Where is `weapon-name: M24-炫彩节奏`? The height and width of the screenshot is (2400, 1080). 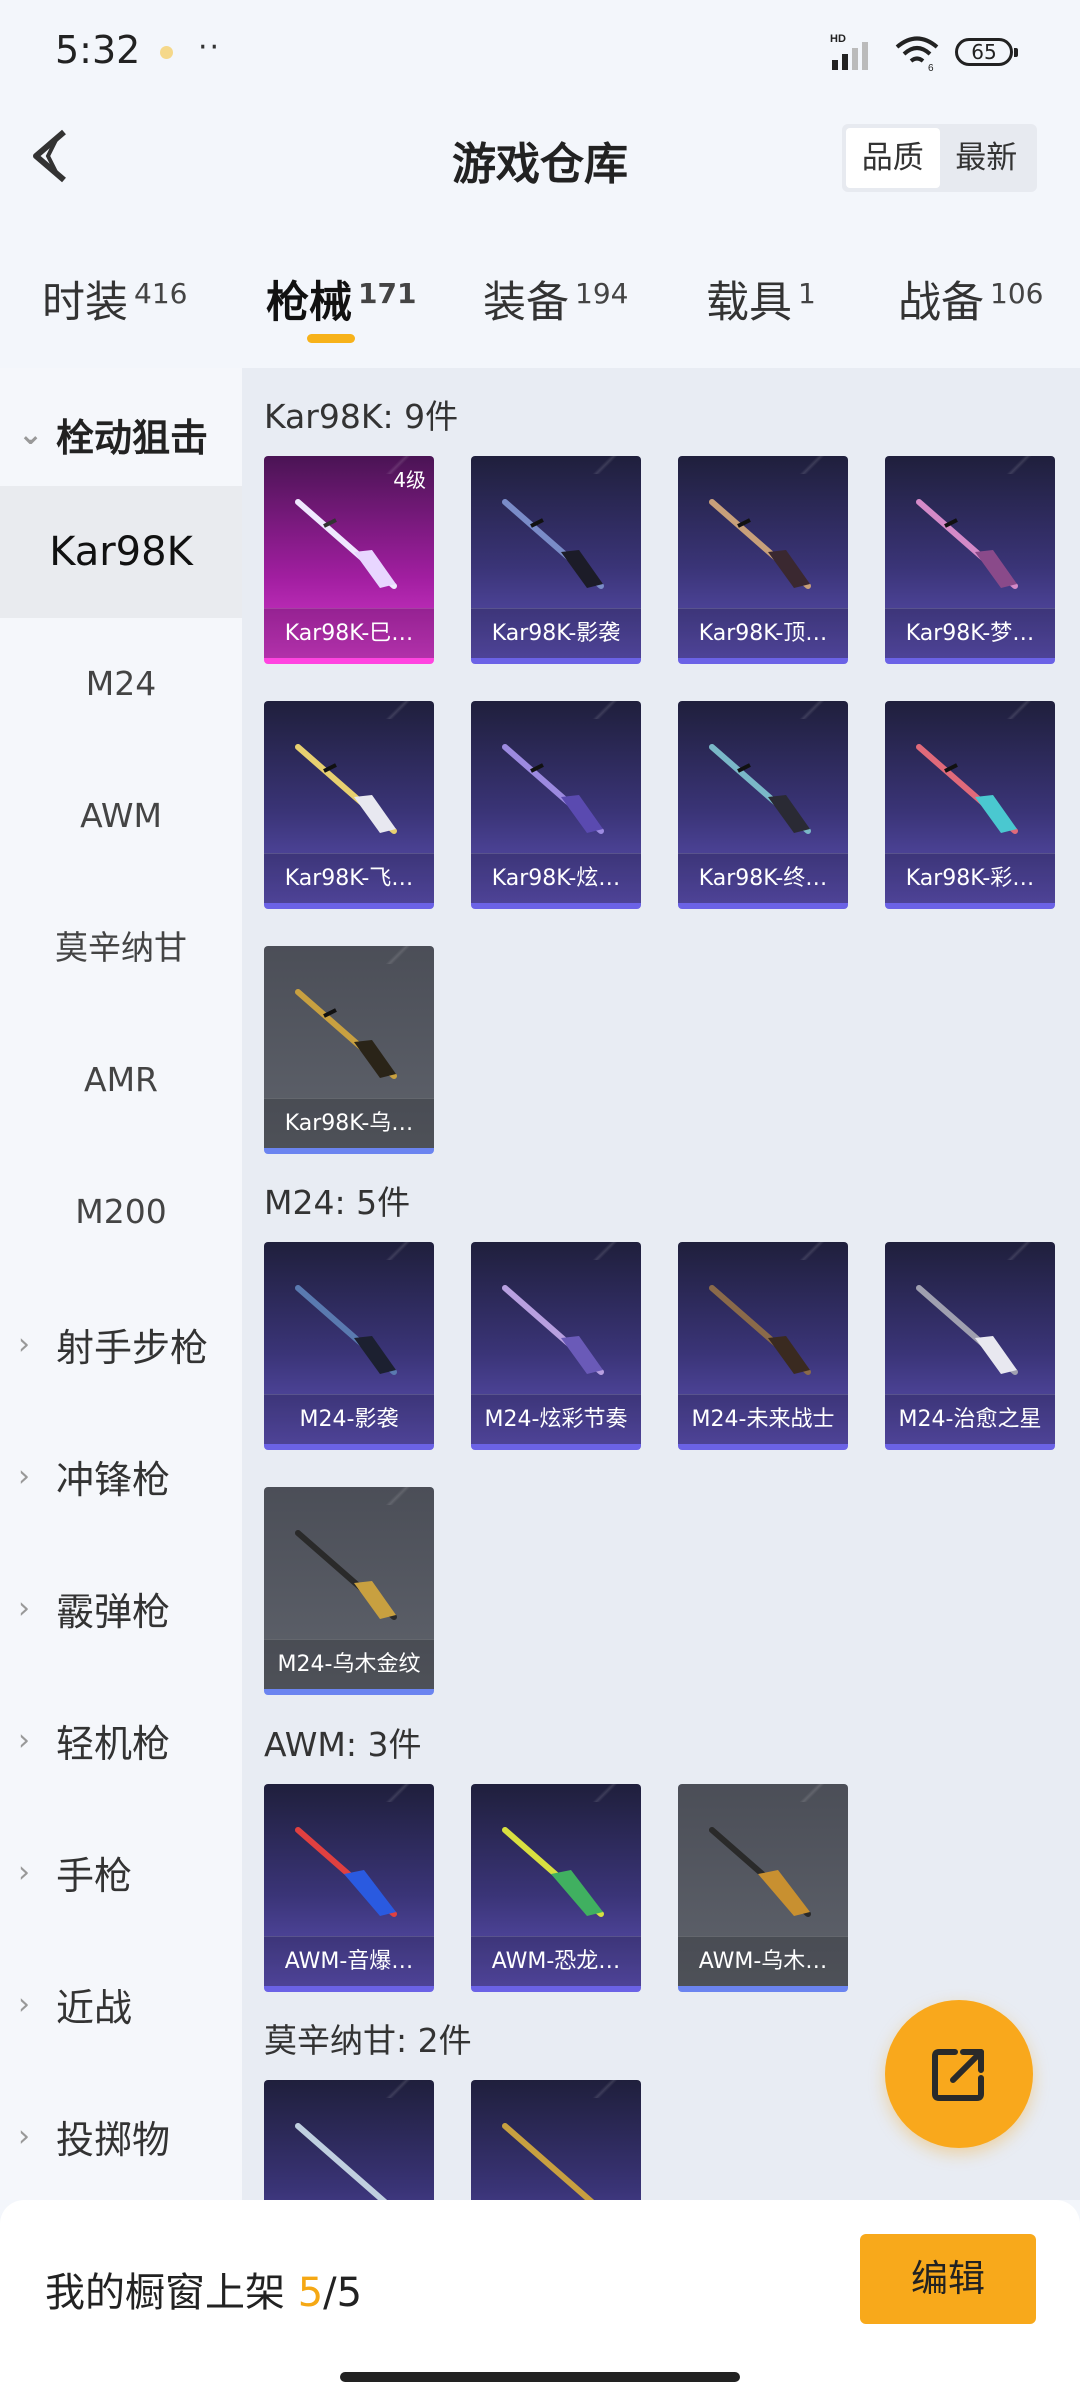 weapon-name: M24-炫彩节奏 is located at coordinates (556, 1419).